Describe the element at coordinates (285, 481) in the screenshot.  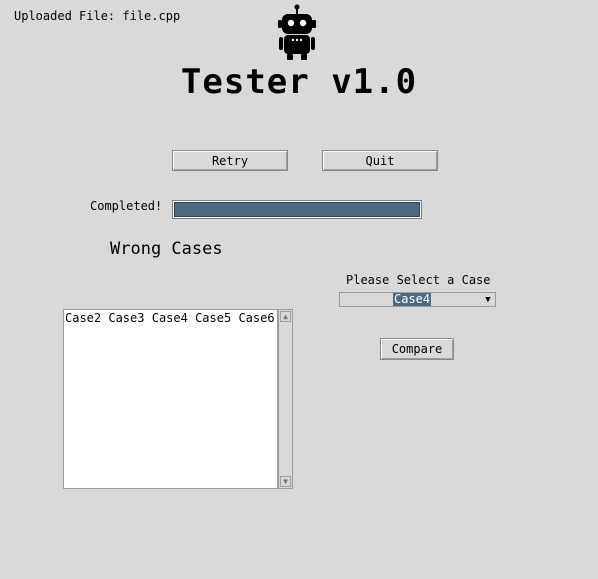
I see `scroll-down-icon: ▼` at that location.